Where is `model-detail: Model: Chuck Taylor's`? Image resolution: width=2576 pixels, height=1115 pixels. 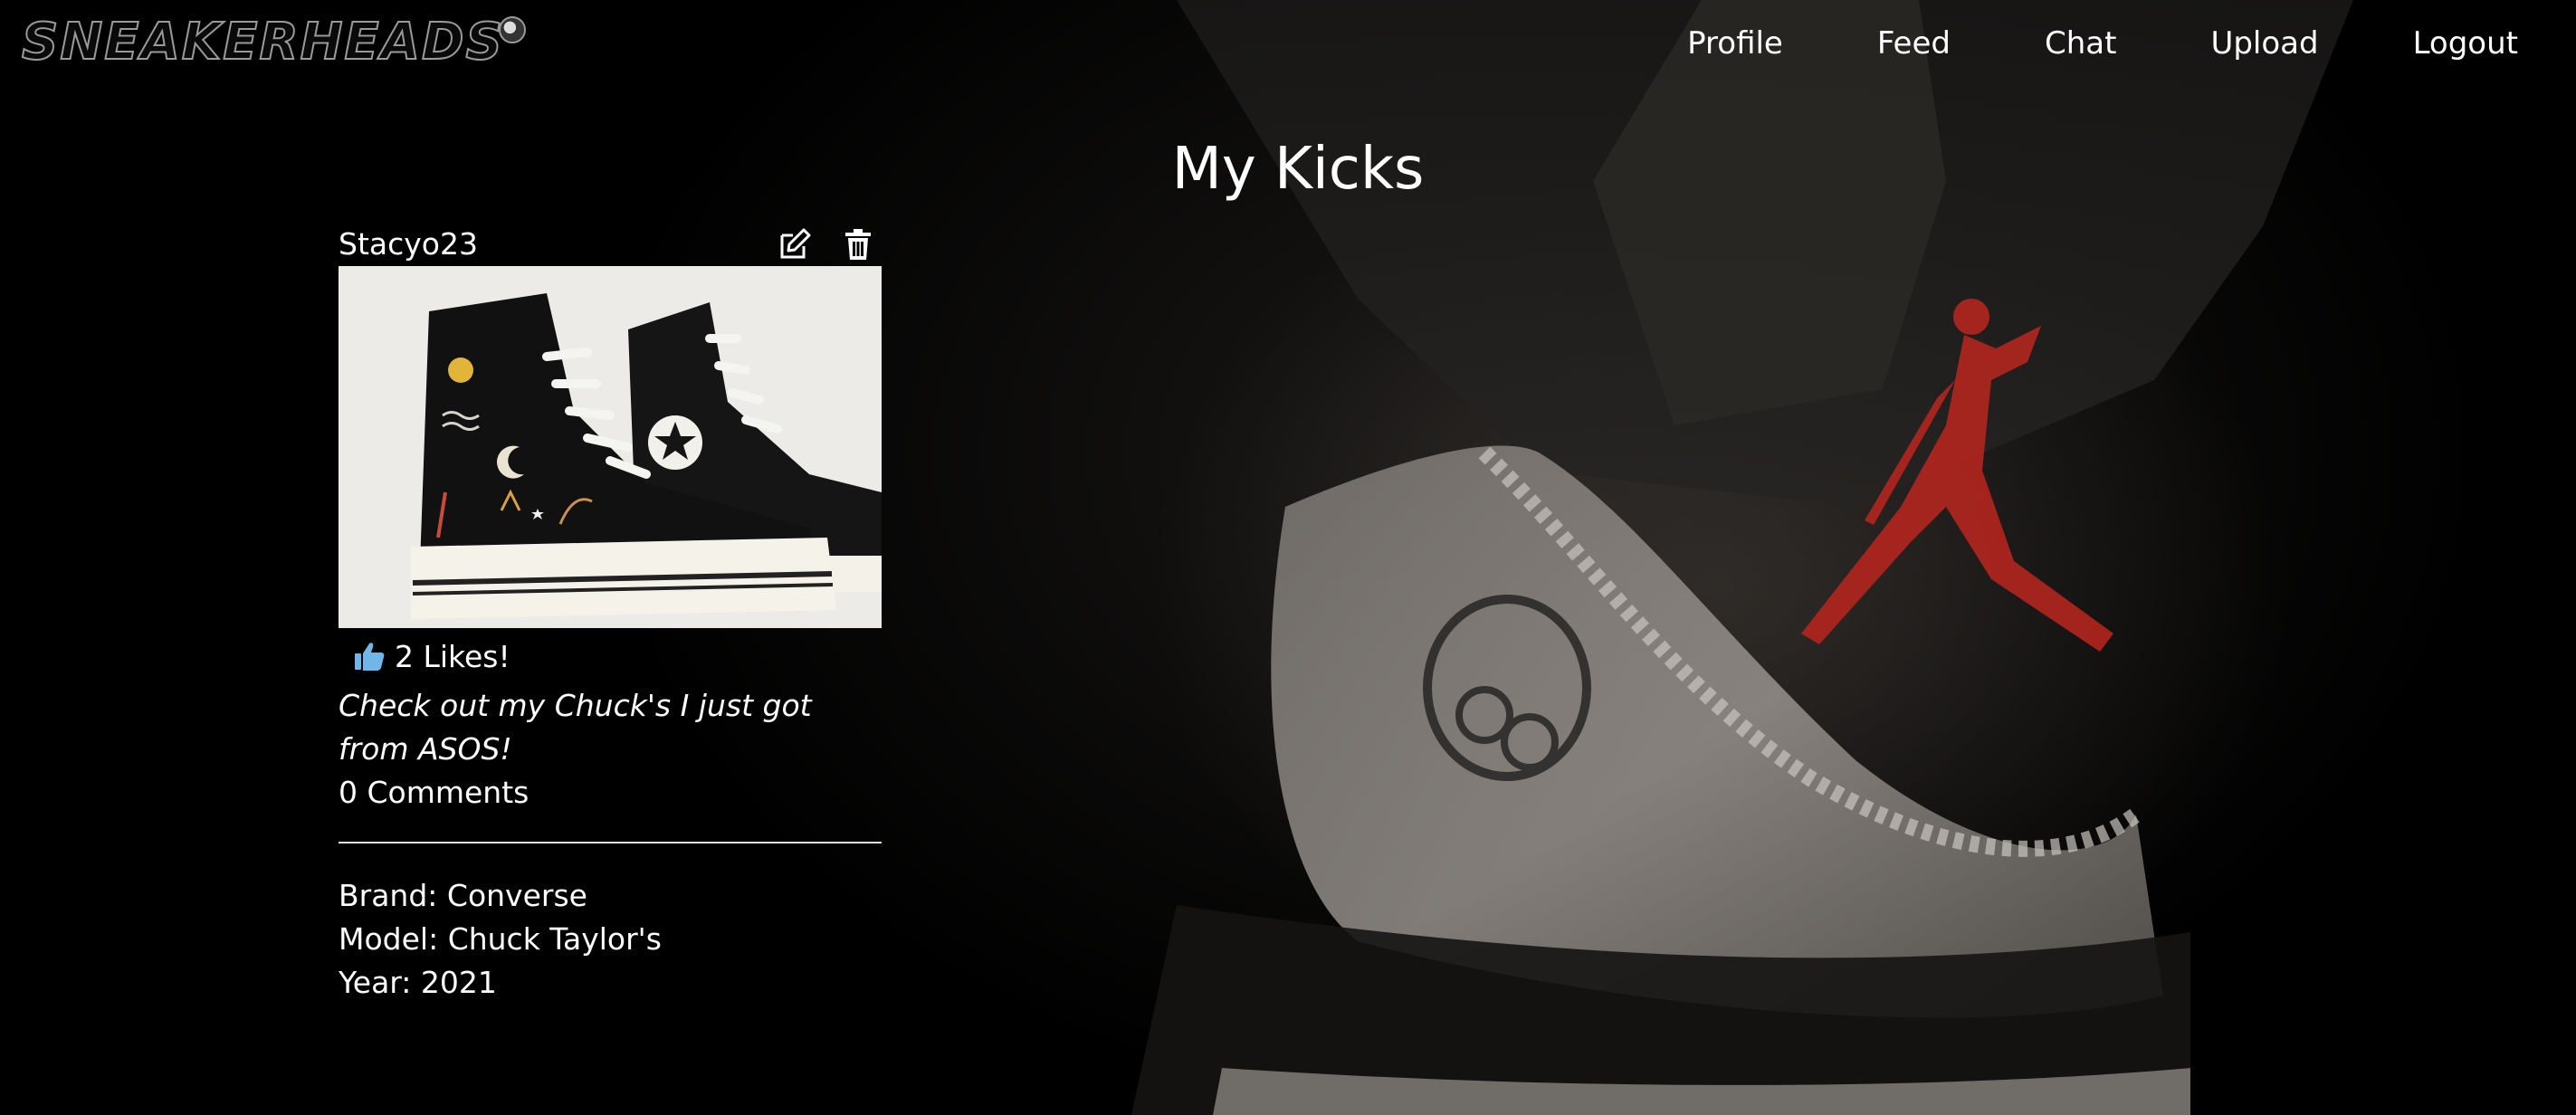
model-detail: Model: Chuck Taylor's is located at coordinates (501, 939).